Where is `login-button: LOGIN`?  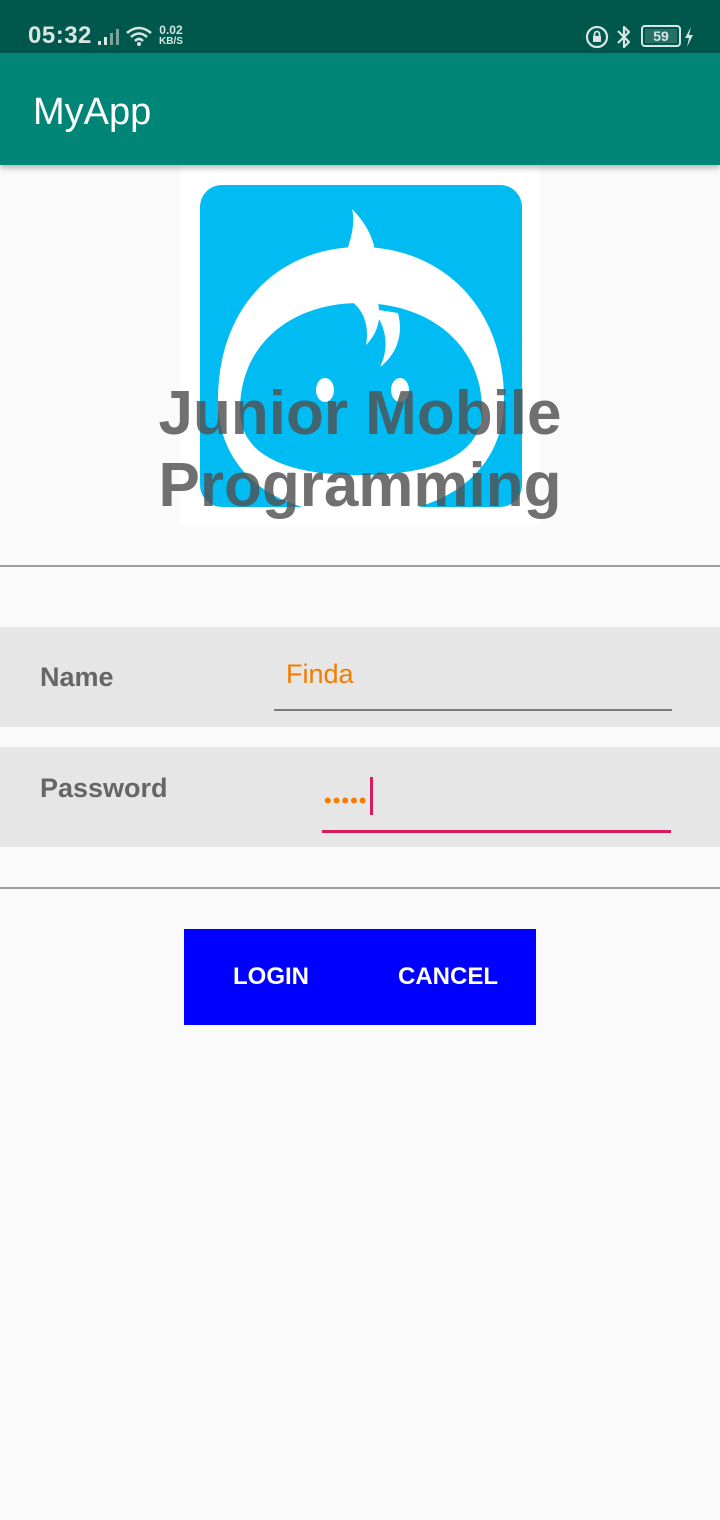
login-button: LOGIN is located at coordinates (271, 977).